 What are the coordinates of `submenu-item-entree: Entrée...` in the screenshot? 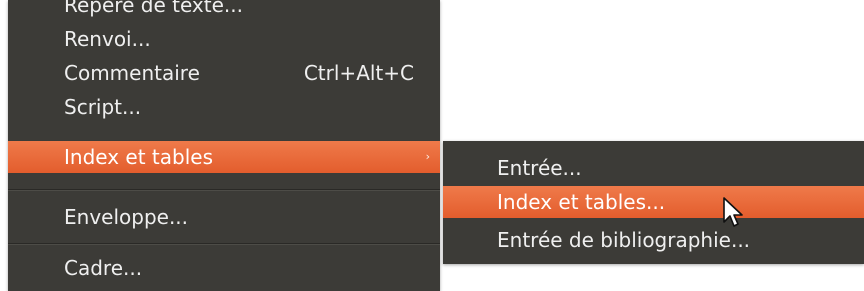 It's located at (653, 168).